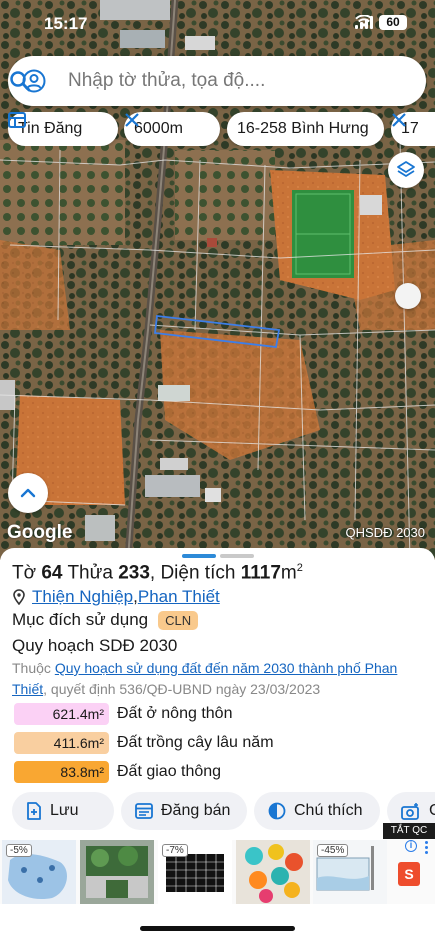  I want to click on to-label: Tờ, so click(24, 573).